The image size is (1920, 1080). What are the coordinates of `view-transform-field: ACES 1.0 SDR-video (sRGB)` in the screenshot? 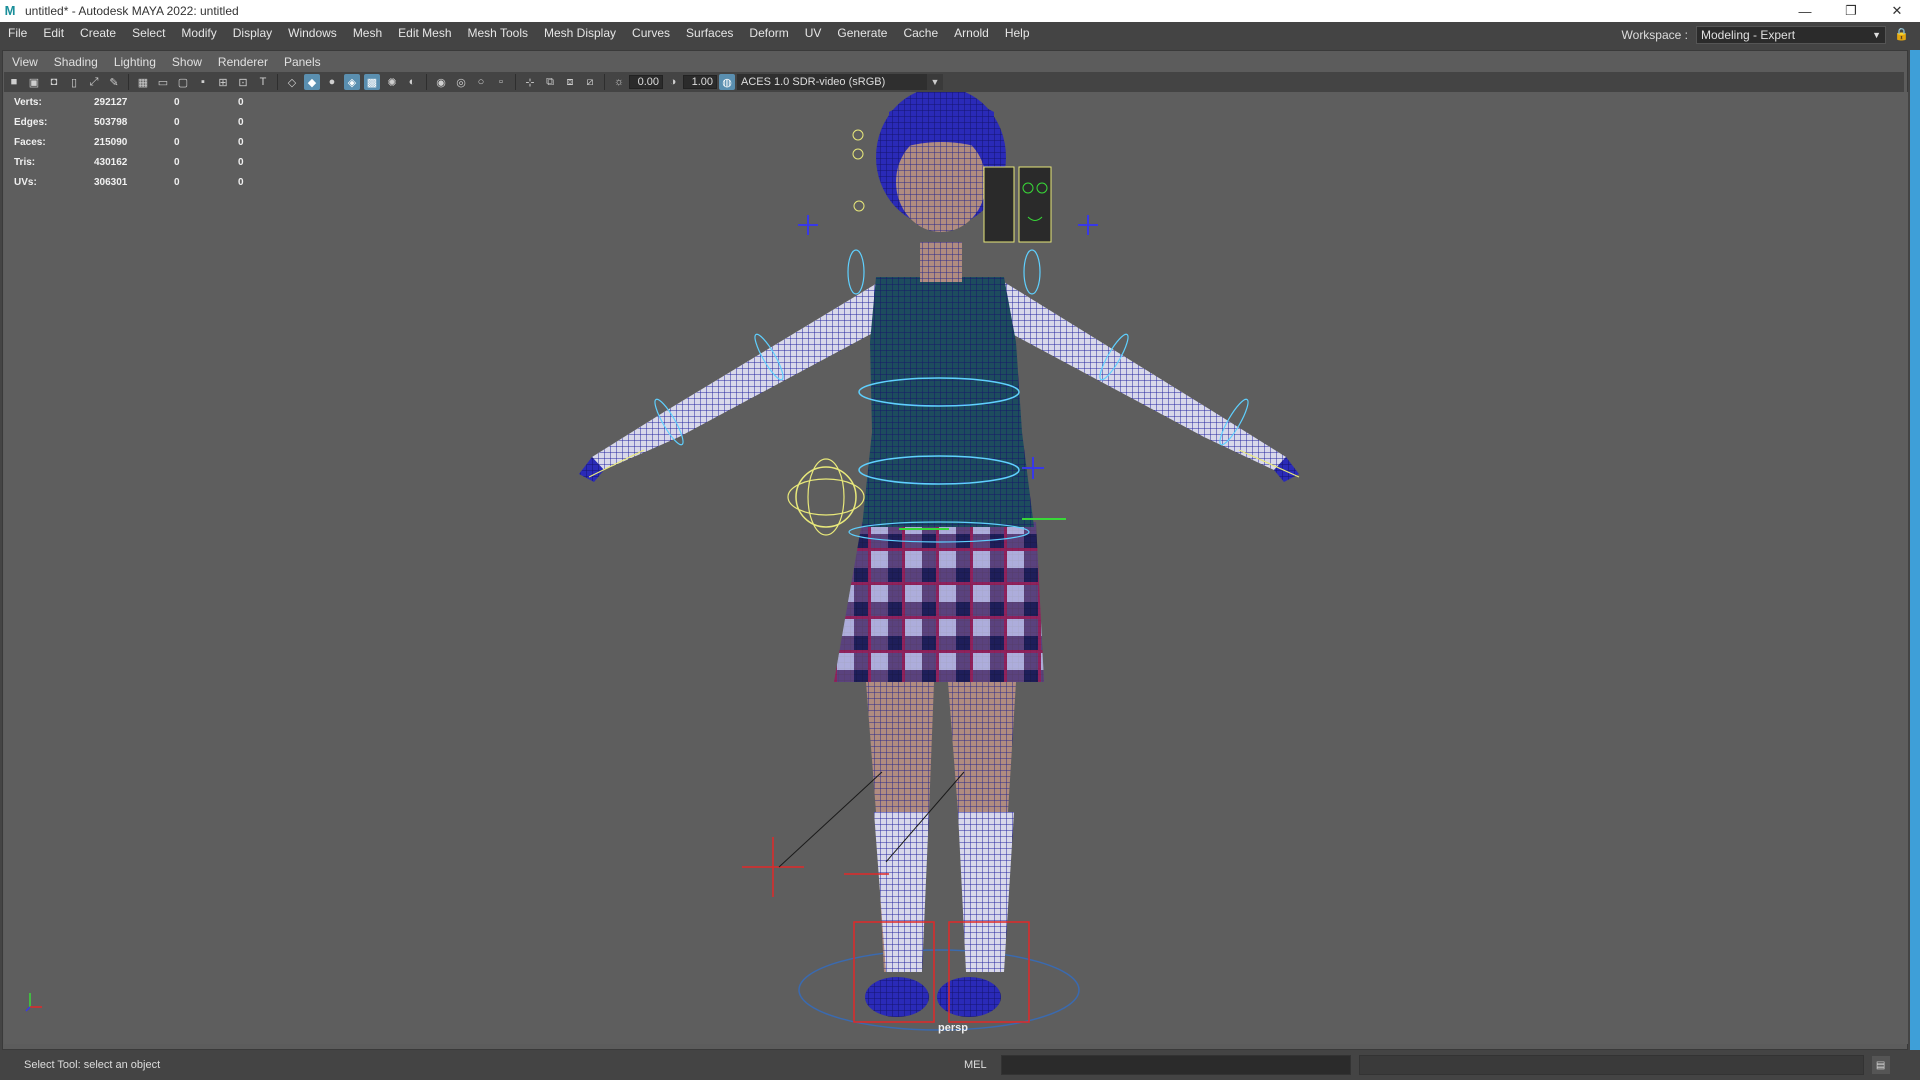 It's located at (832, 82).